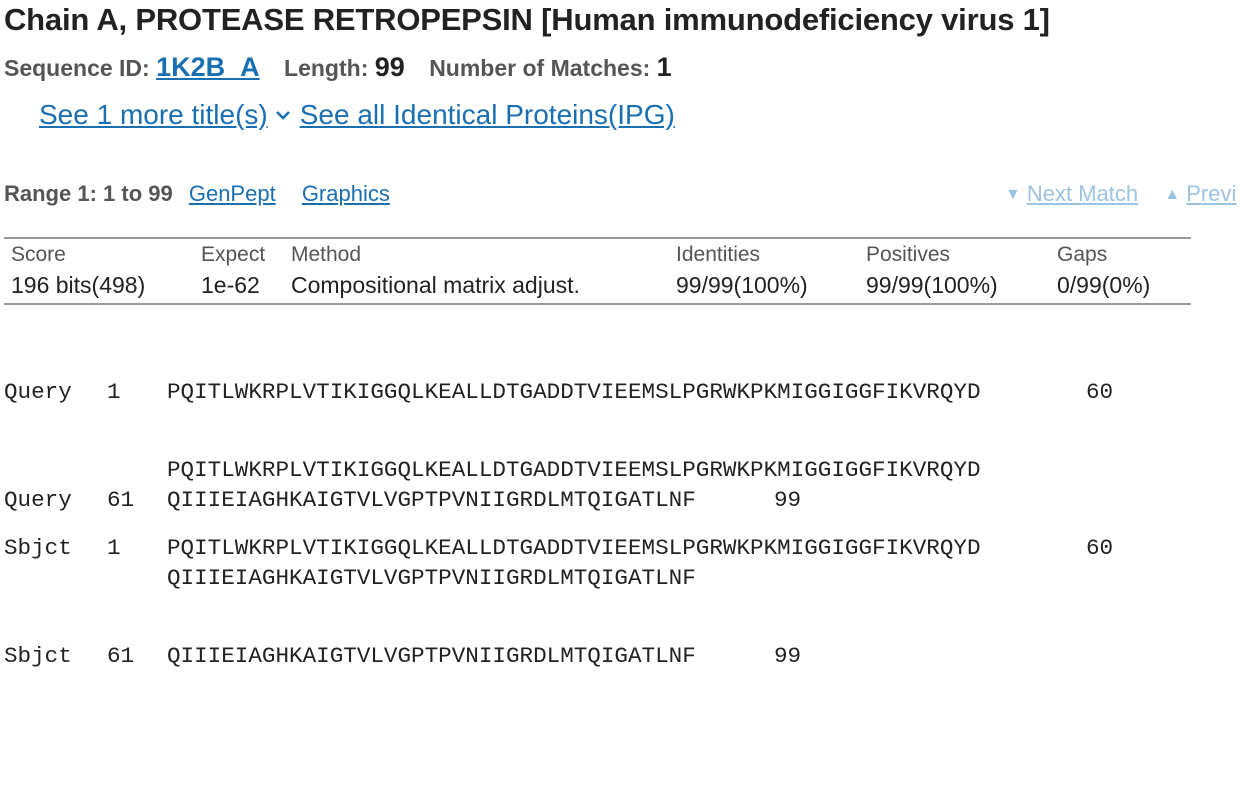  I want to click on stat-expect: Expect 1e-62, so click(233, 271).